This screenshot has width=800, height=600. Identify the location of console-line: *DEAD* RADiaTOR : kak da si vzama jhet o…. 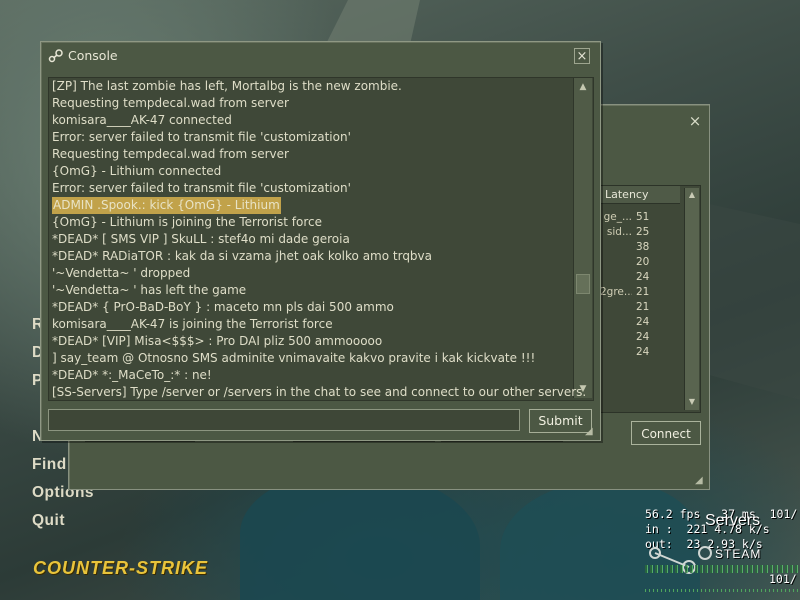
(242, 256).